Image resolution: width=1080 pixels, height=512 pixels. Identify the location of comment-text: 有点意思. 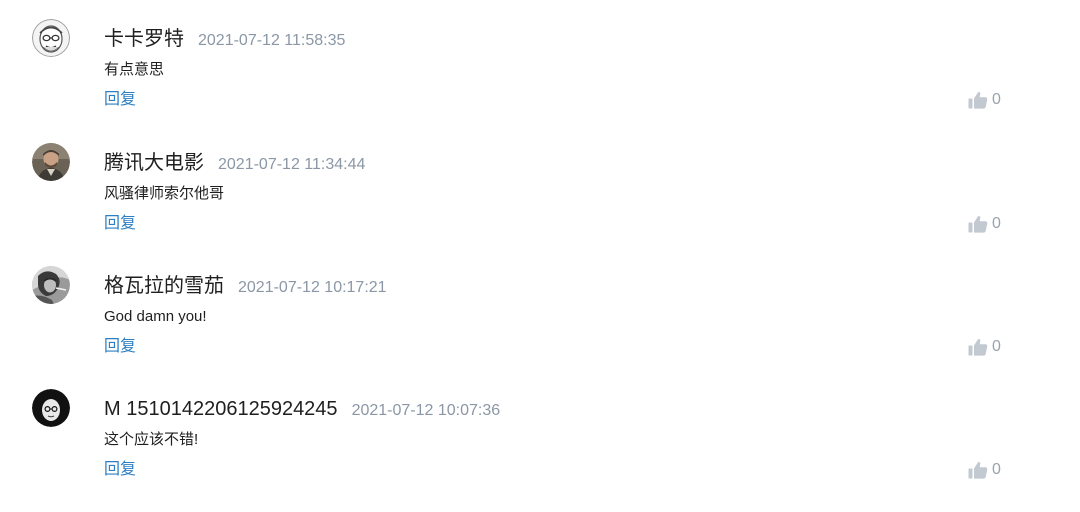
(134, 69).